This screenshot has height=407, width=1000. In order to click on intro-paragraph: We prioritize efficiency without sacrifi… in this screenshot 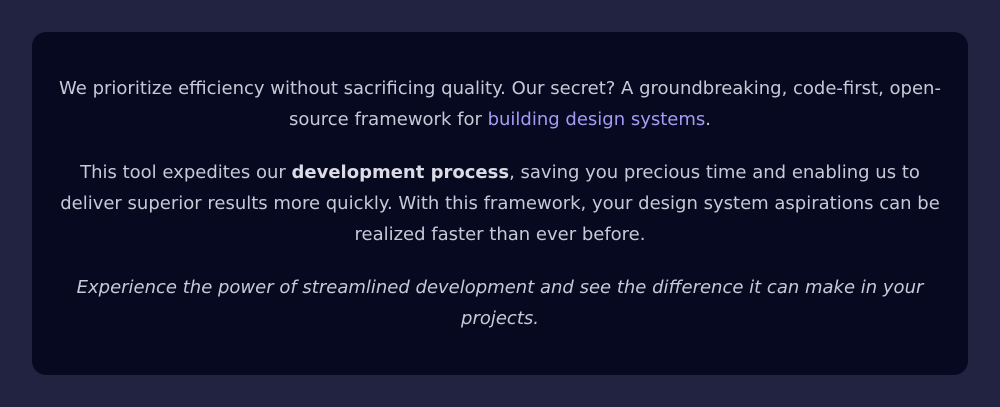, I will do `click(500, 104)`.